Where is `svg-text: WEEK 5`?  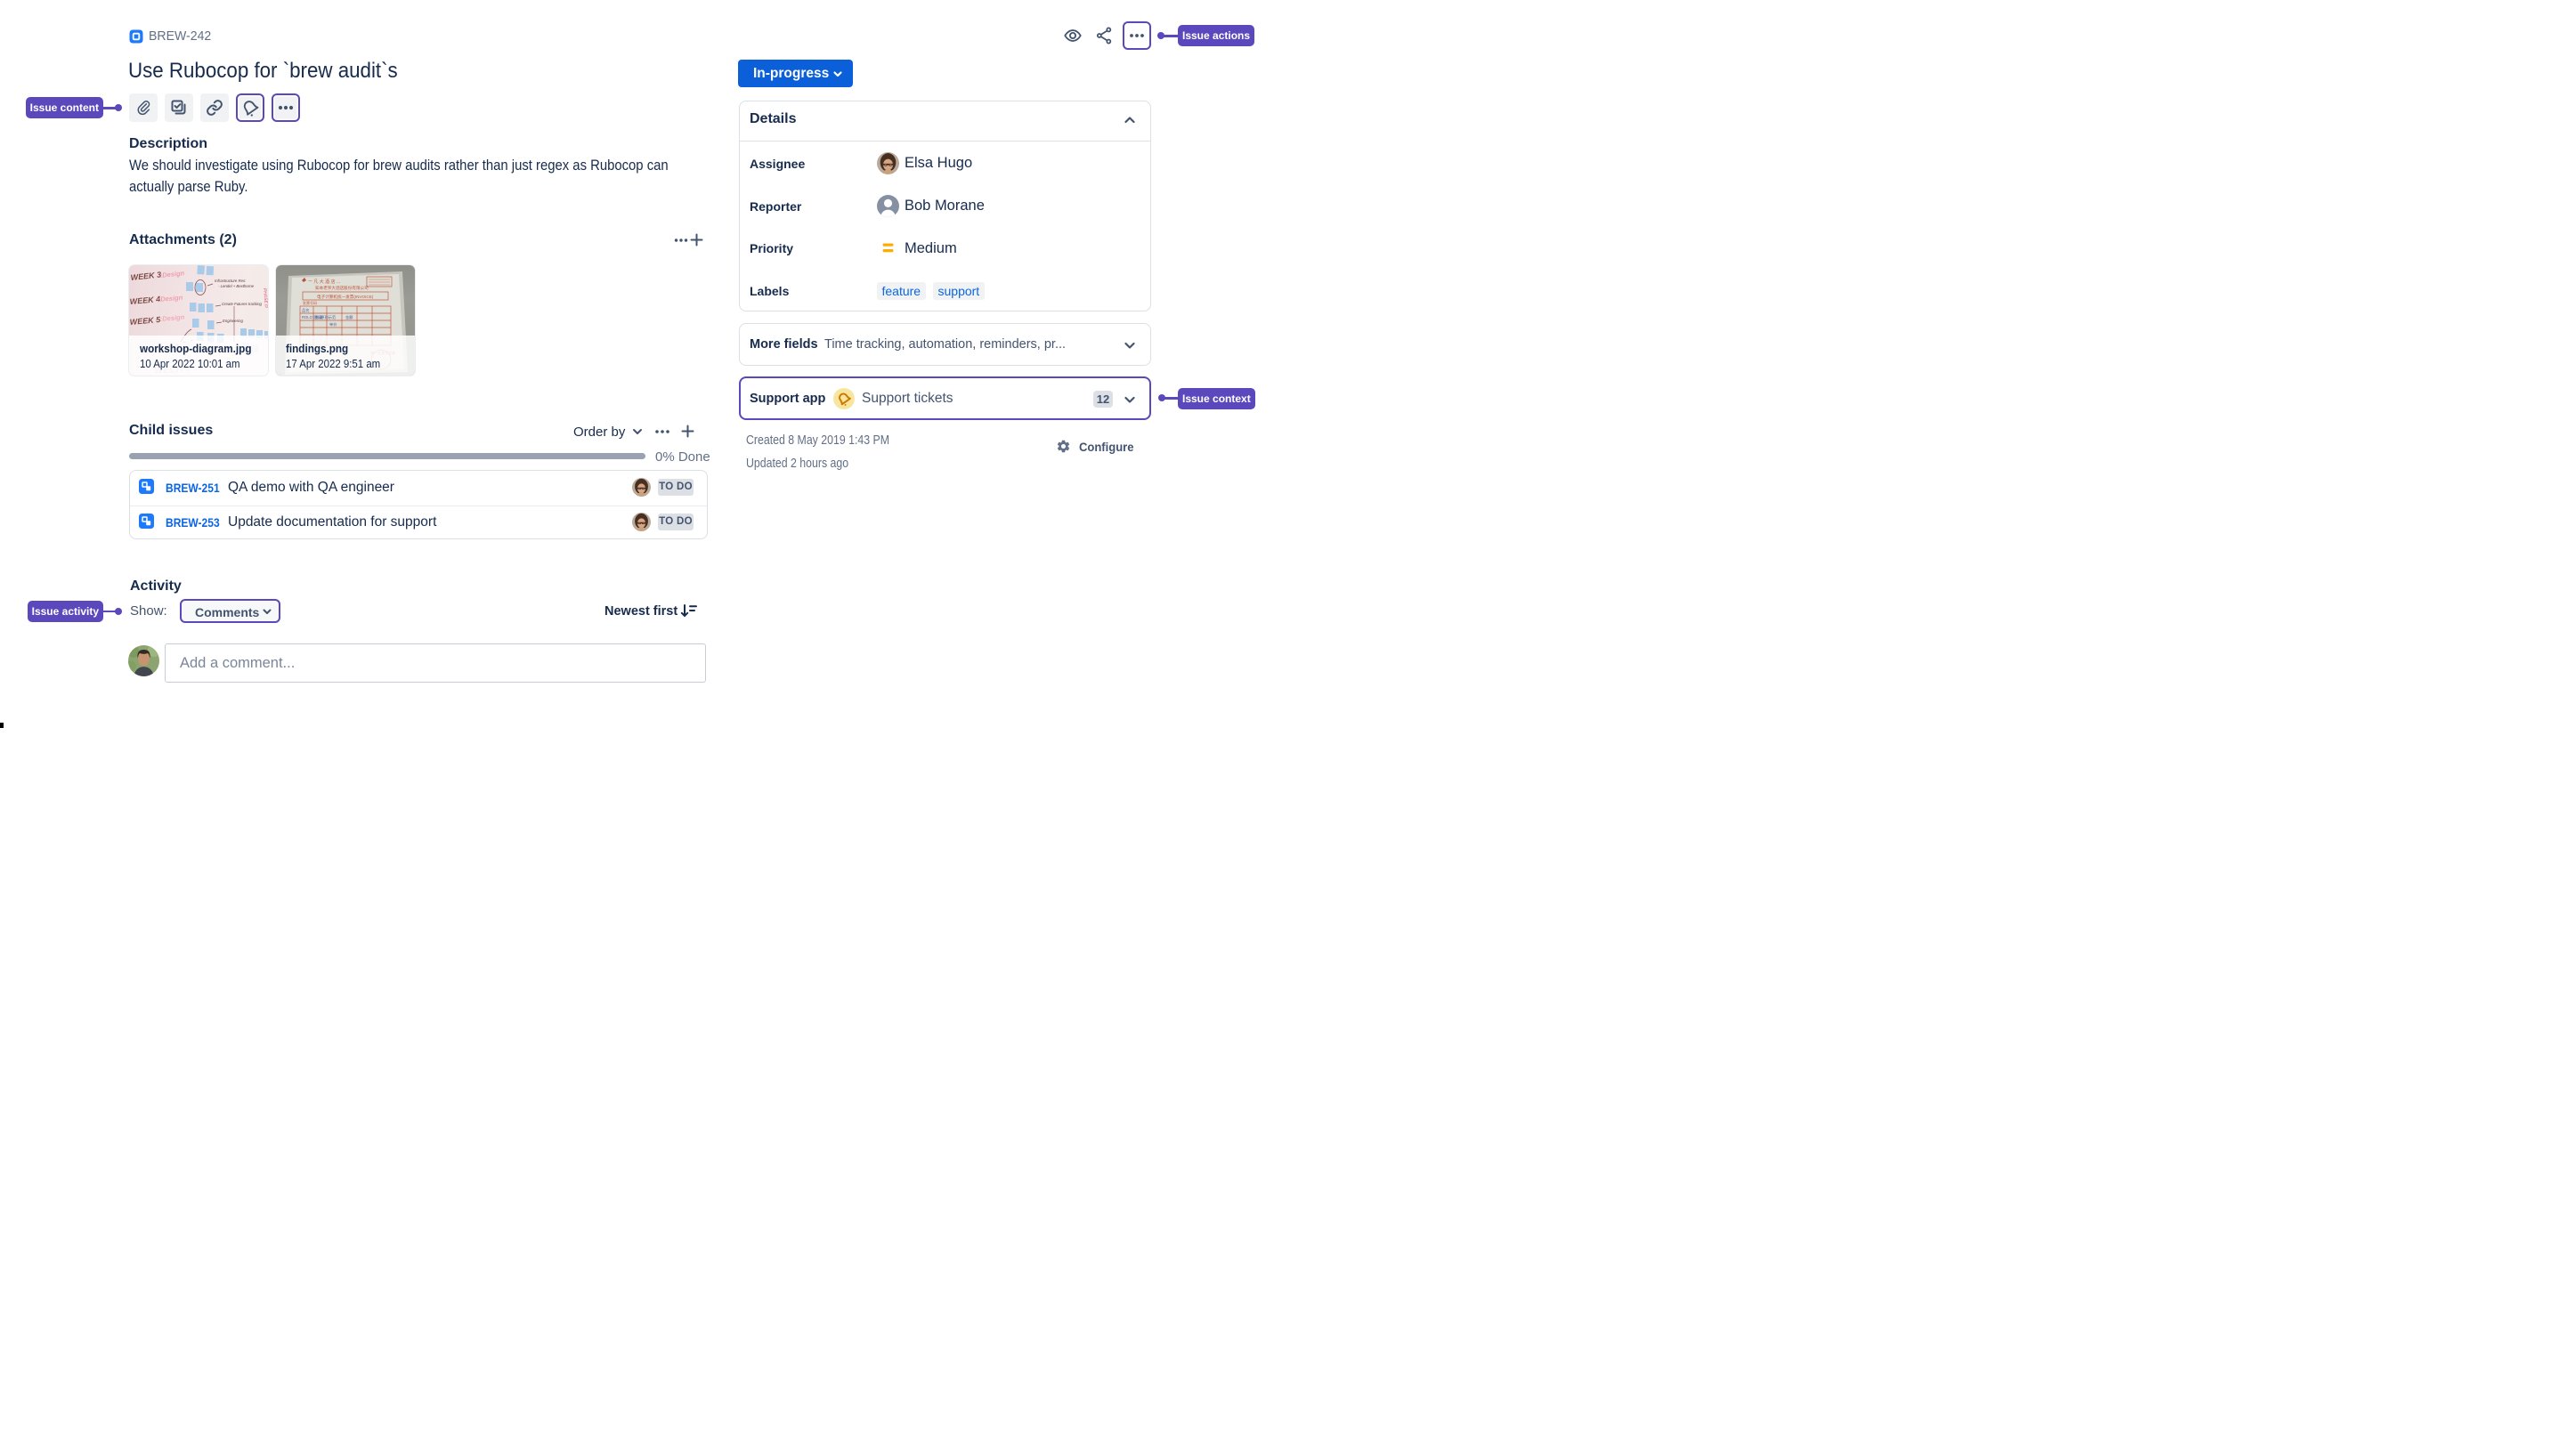 svg-text: WEEK 5 is located at coordinates (145, 321).